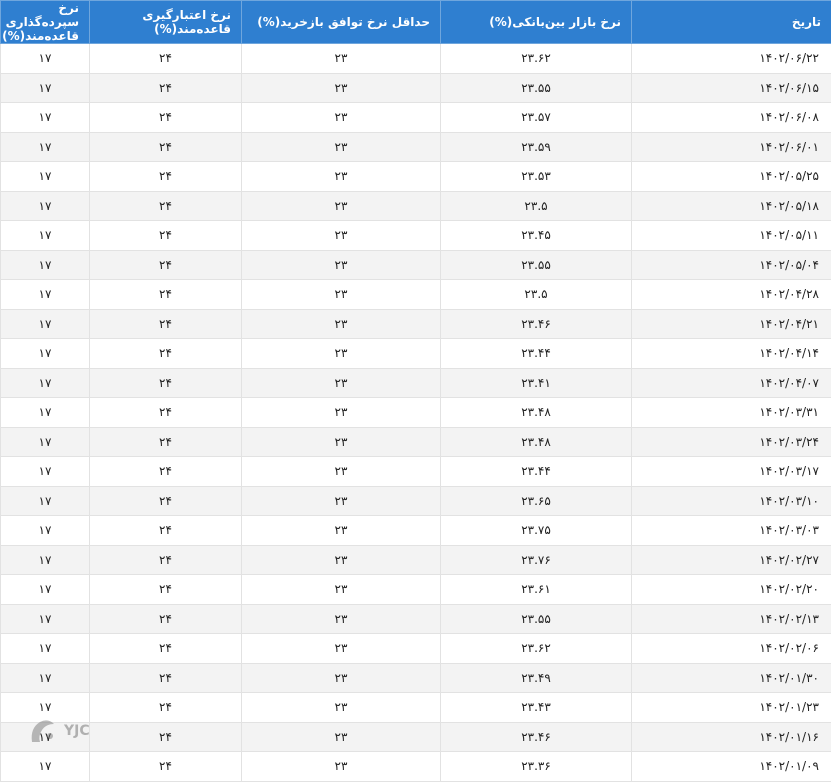  What do you see at coordinates (731, 560) in the screenshot?
I see `cell-date: ۱۴۰۲/۰۲/۲۷` at bounding box center [731, 560].